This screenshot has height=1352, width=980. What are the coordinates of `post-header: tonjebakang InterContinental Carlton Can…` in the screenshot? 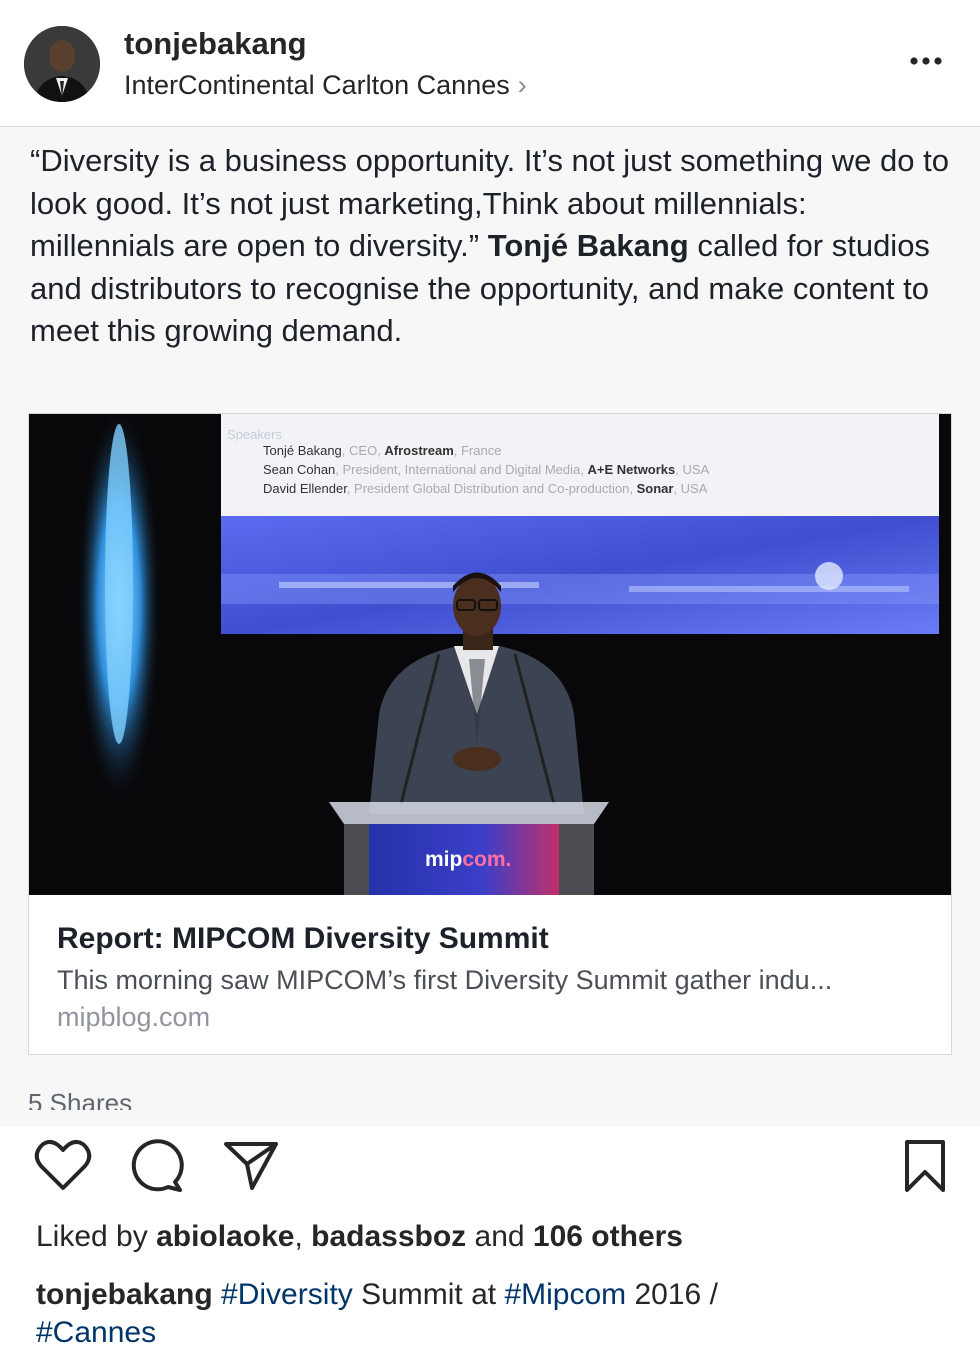 It's located at (490, 63).